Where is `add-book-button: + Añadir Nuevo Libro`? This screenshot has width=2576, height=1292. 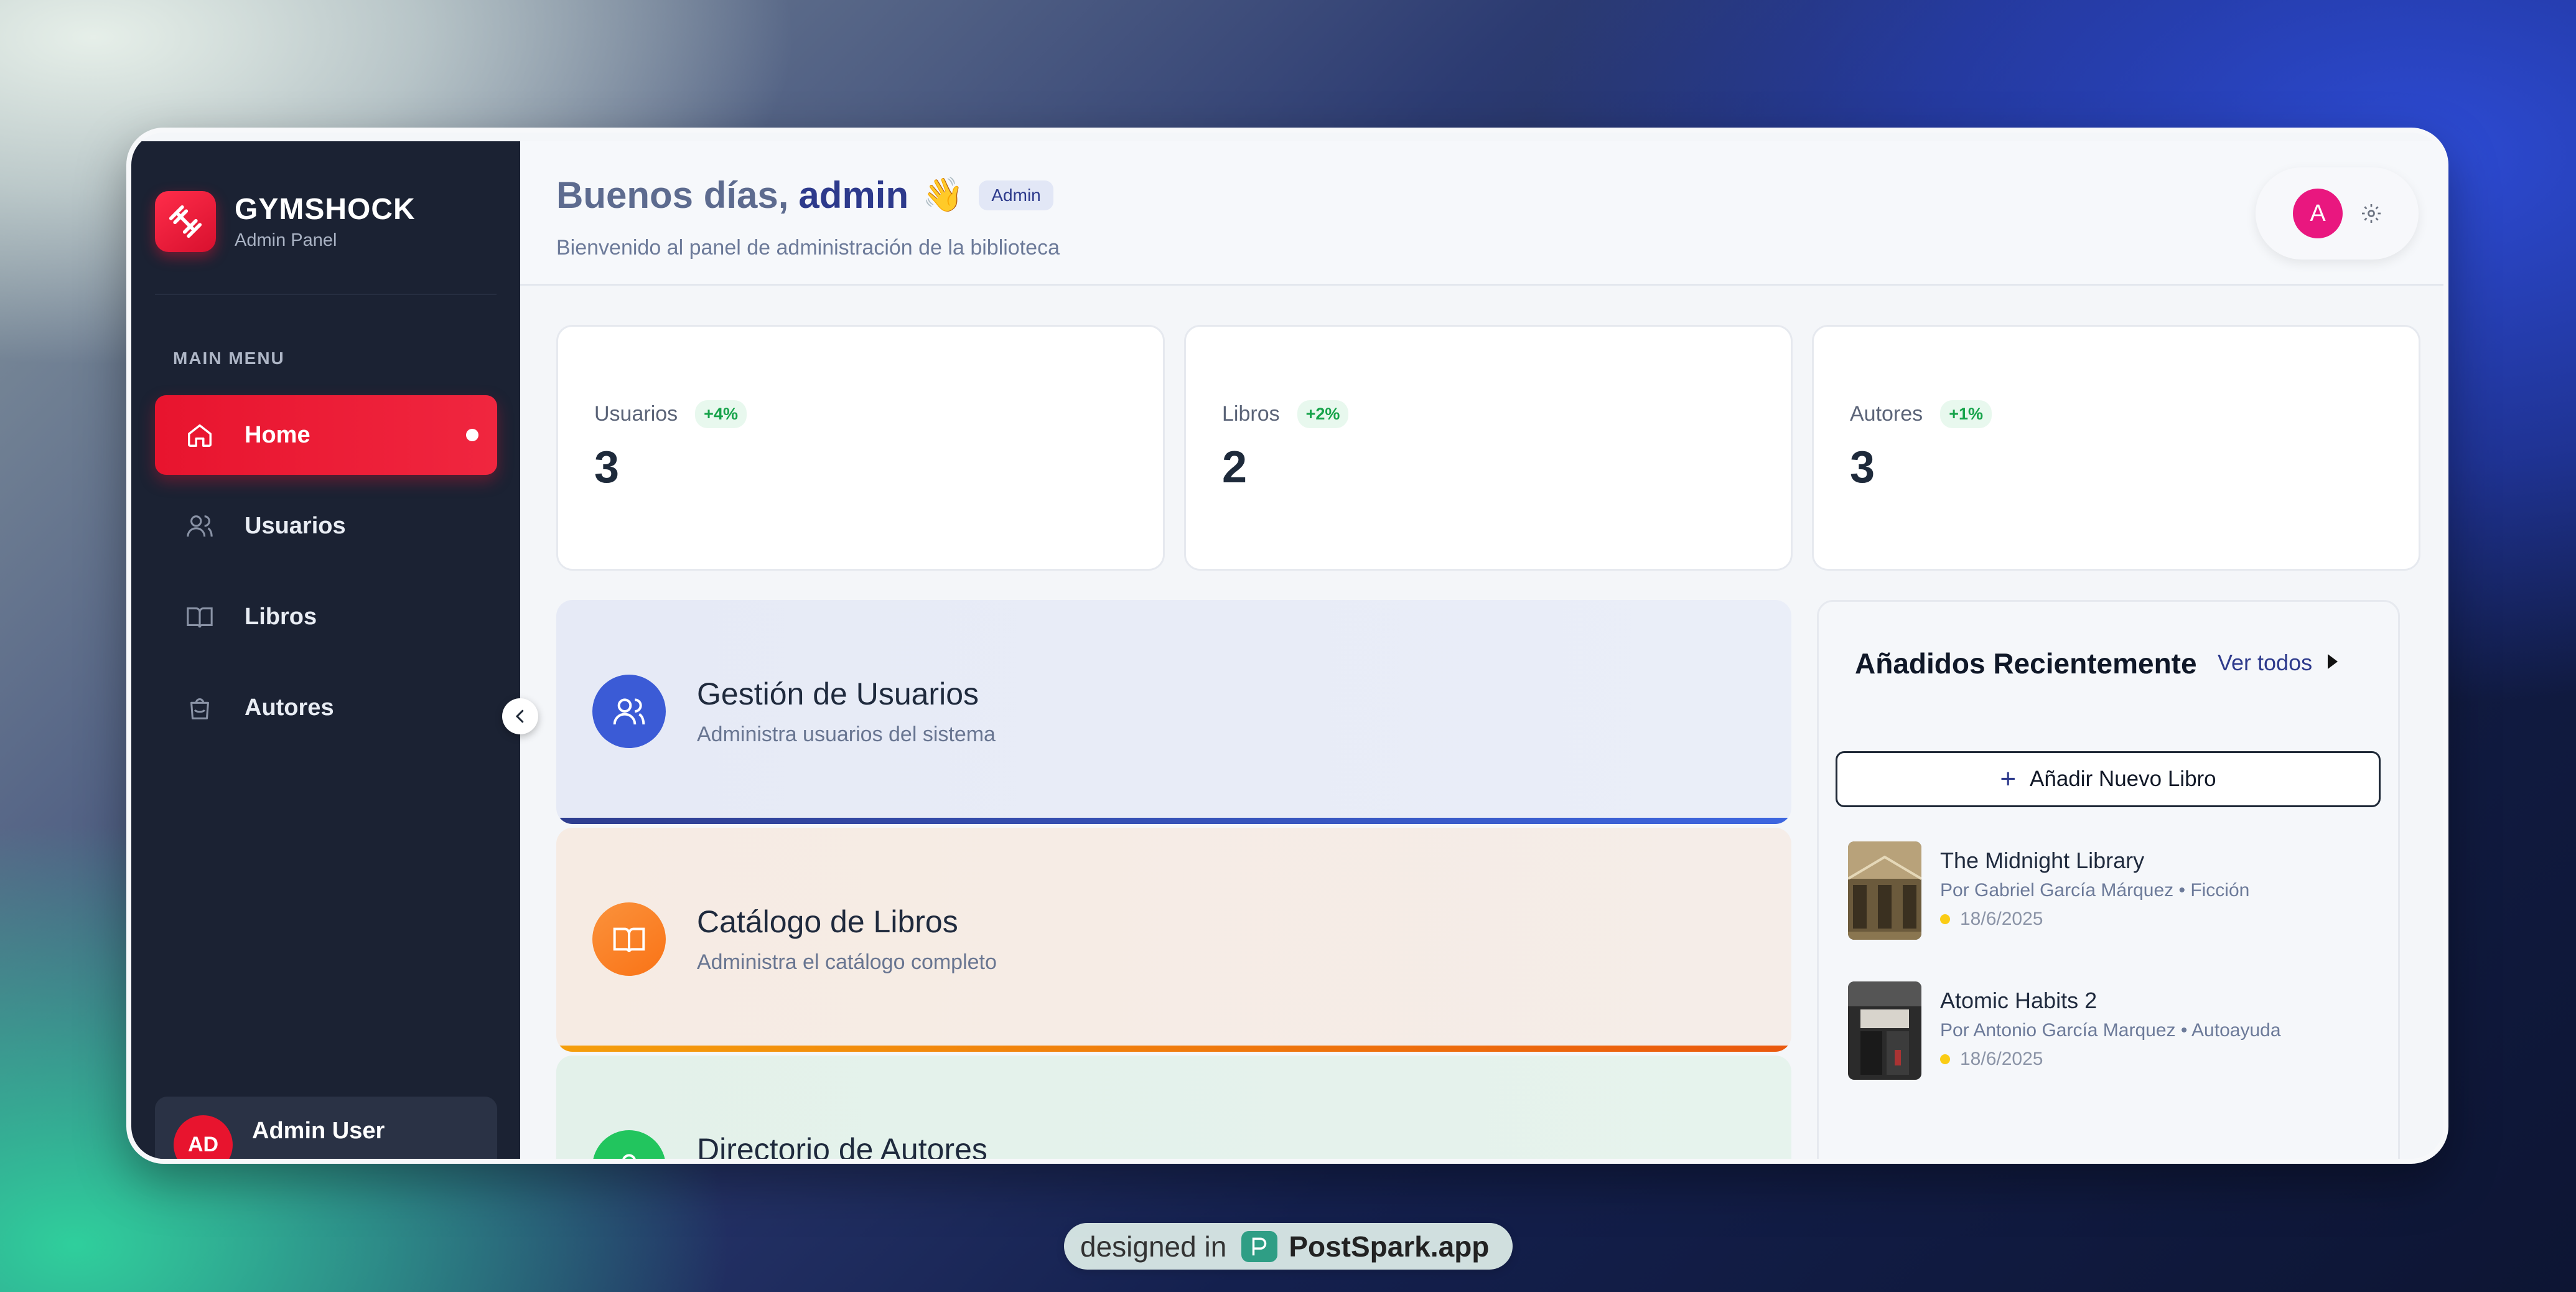 add-book-button: + Añadir Nuevo Libro is located at coordinates (2108, 779).